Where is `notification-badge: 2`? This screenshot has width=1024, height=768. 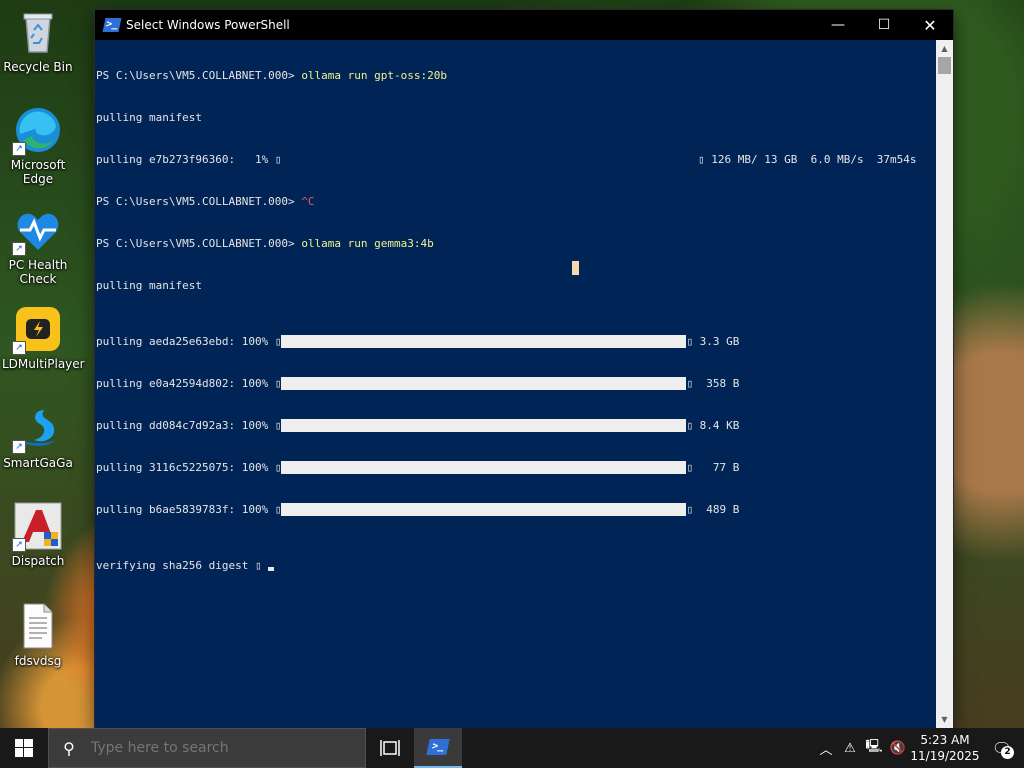 notification-badge: 2 is located at coordinates (1007, 752).